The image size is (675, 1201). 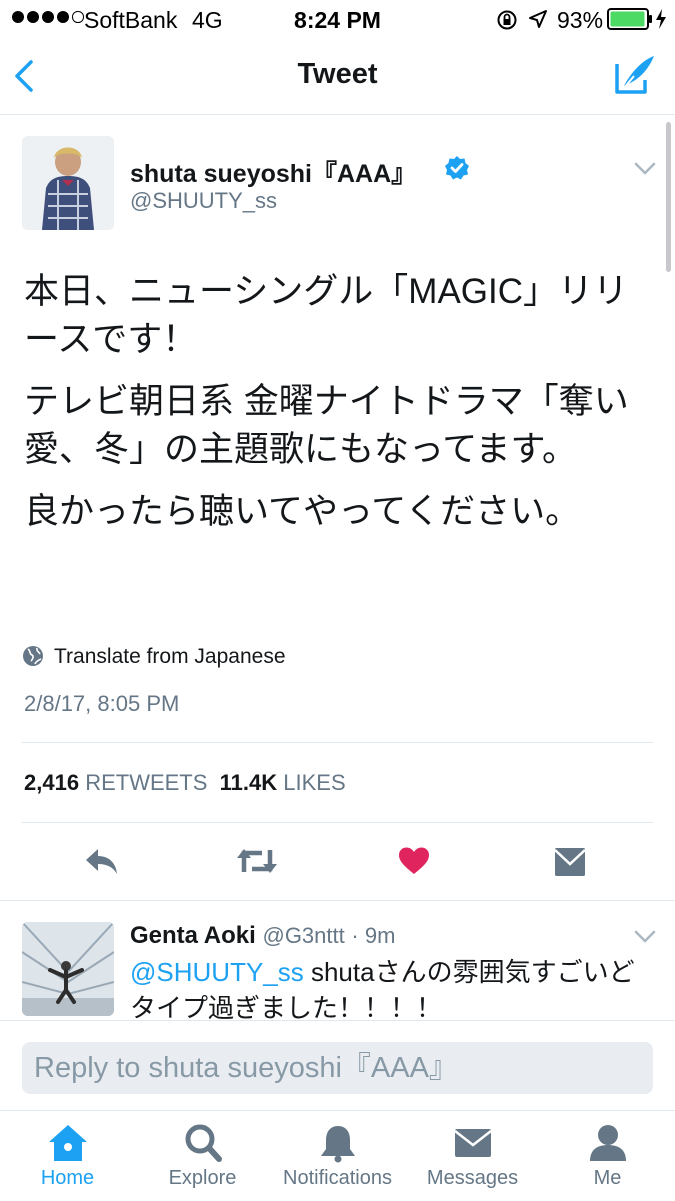 I want to click on tab-bar: Home Explore Notifications Messages Me, so click(x=337, y=1155).